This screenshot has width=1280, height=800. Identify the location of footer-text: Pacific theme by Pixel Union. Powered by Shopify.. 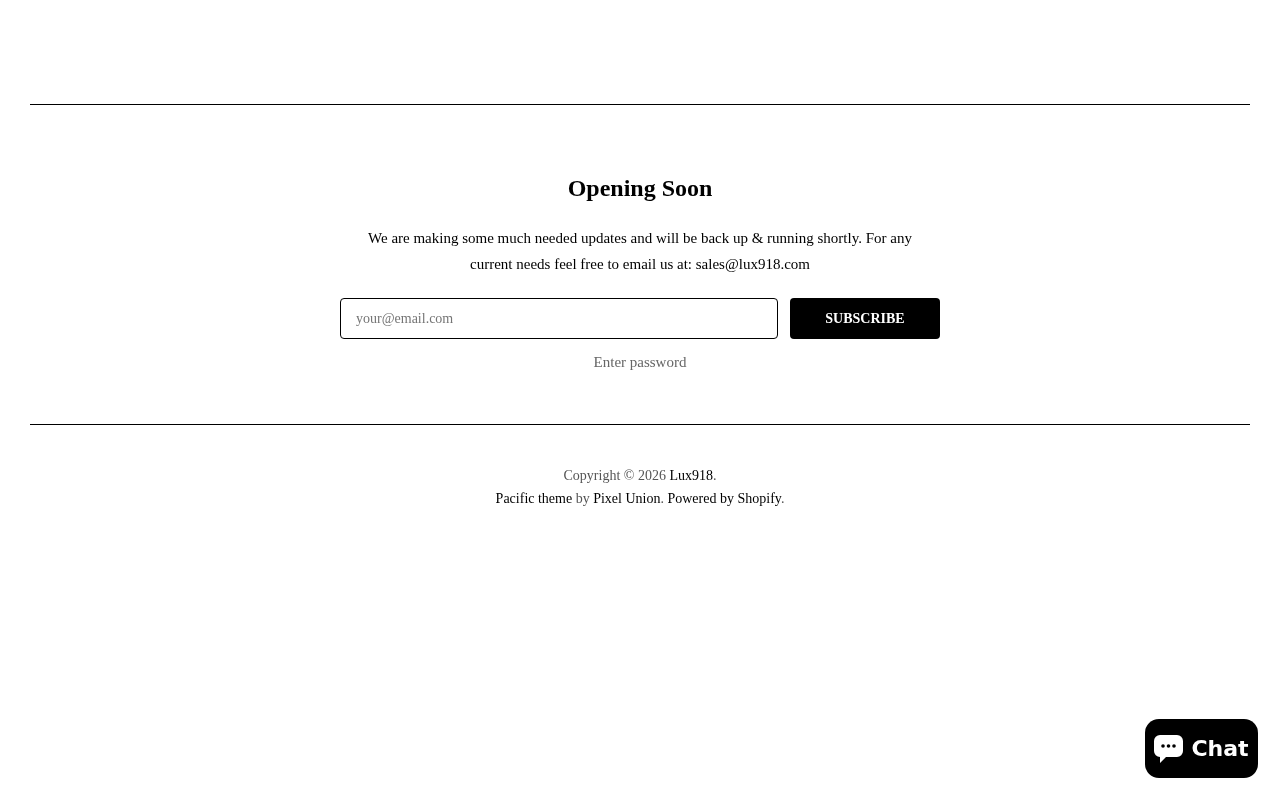
(640, 499).